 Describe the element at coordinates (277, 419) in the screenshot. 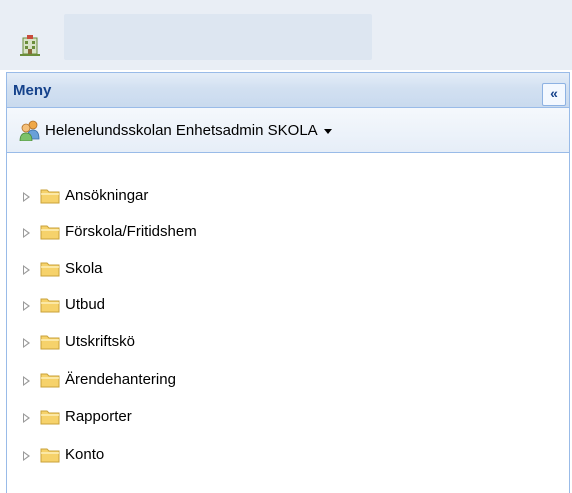

I see `tree-item-rapporter: Rapporter` at that location.